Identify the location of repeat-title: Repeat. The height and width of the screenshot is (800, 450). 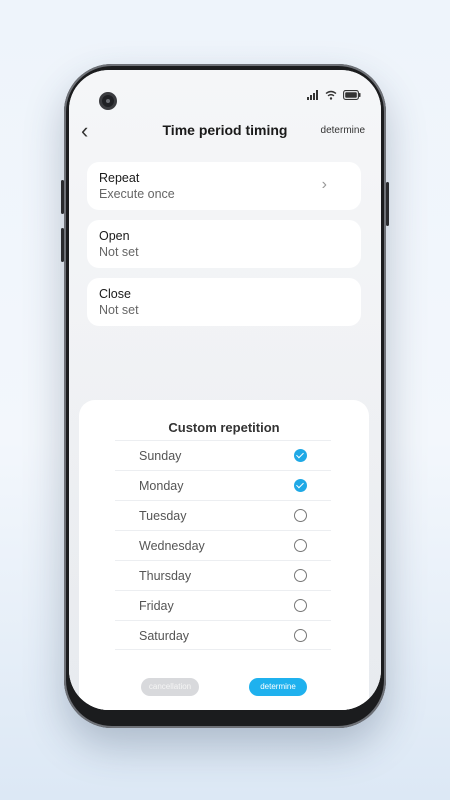
(119, 178).